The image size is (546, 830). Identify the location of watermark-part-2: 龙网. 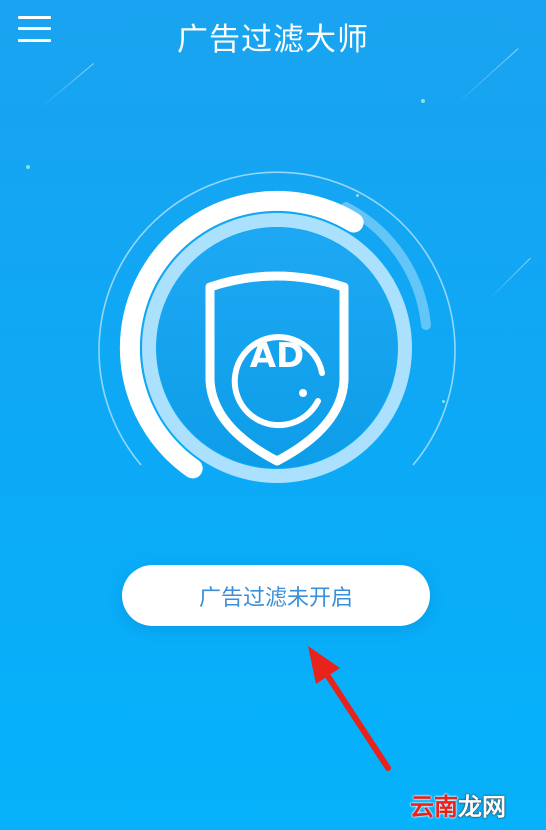
(482, 807).